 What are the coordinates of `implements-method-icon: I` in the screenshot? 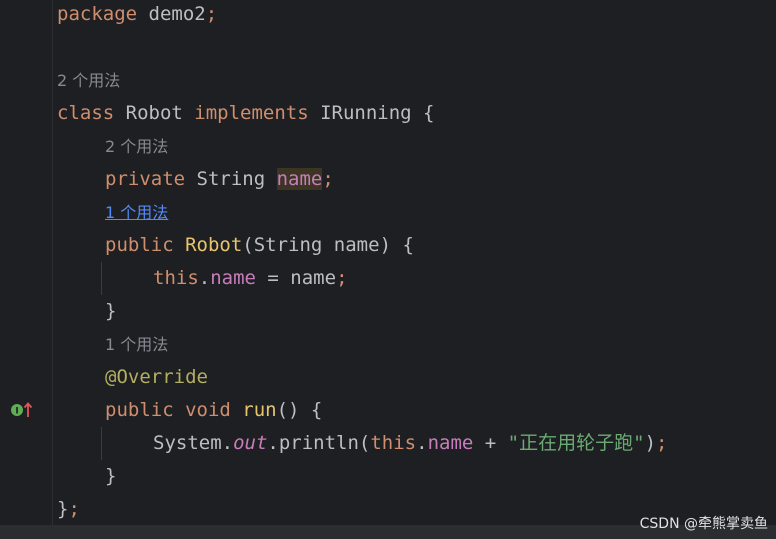 It's located at (23, 410).